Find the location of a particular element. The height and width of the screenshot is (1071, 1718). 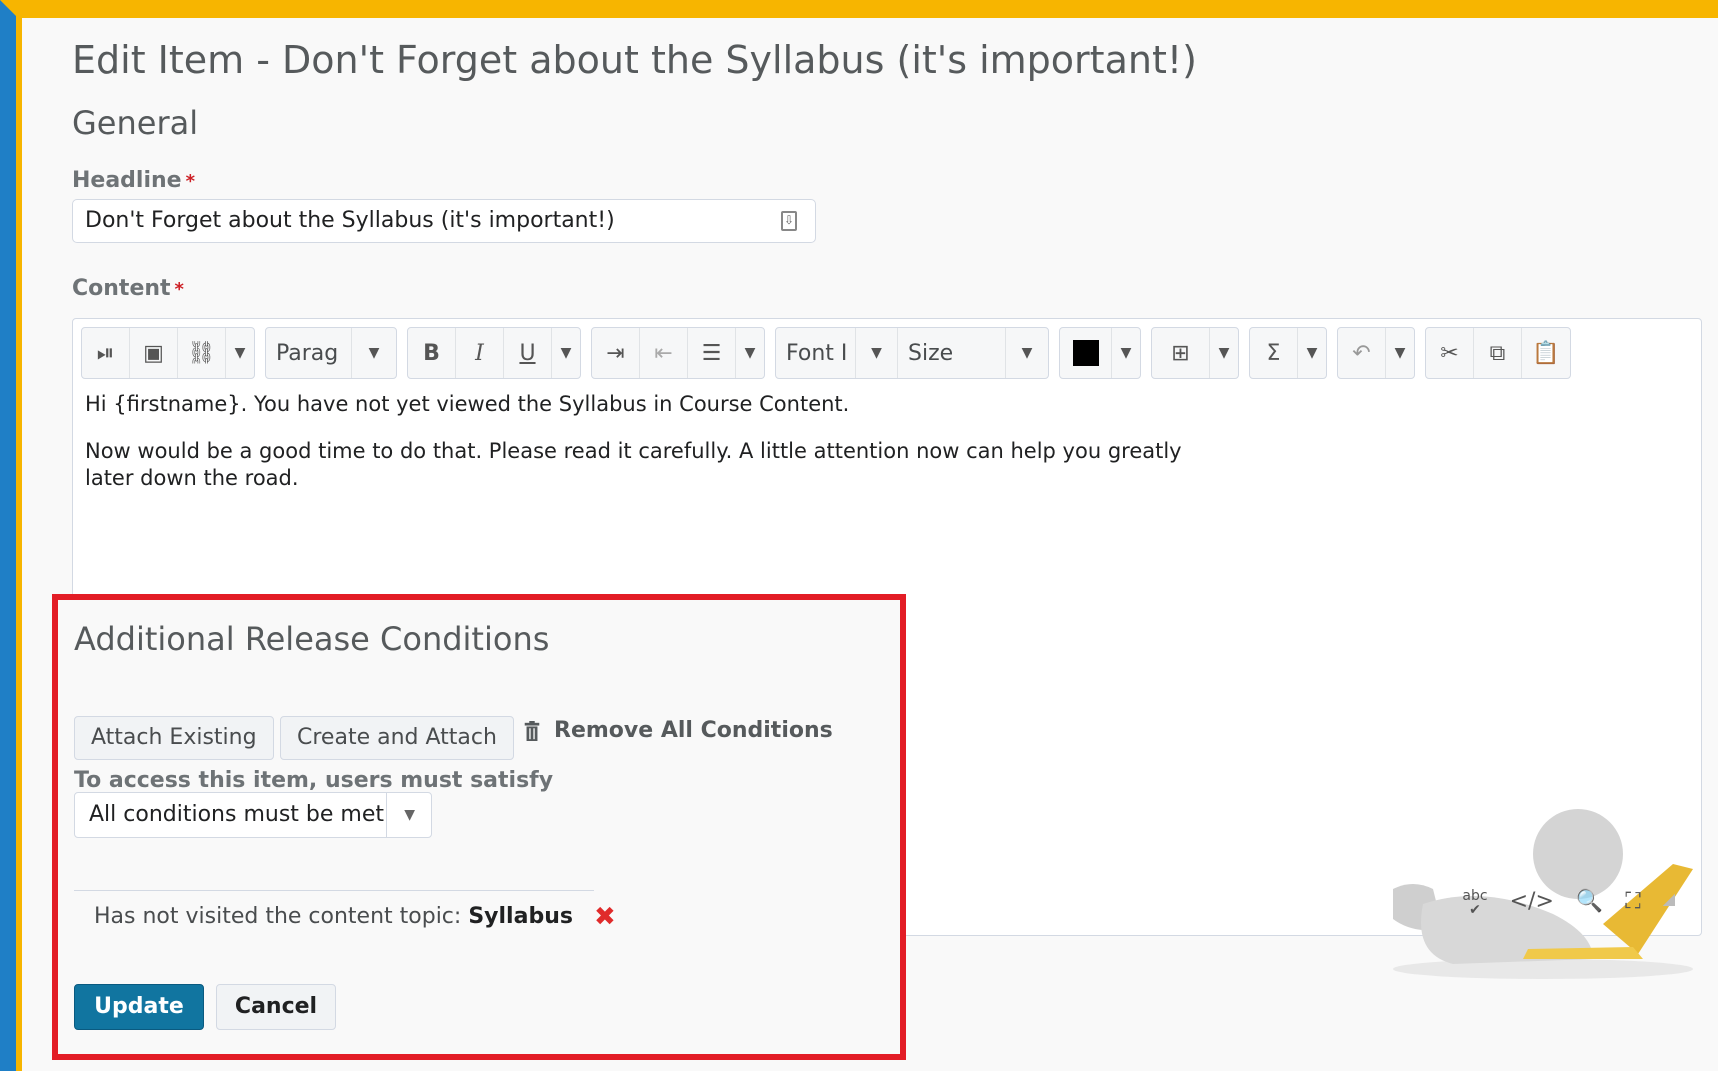

content-label-text: Content is located at coordinates (121, 288).